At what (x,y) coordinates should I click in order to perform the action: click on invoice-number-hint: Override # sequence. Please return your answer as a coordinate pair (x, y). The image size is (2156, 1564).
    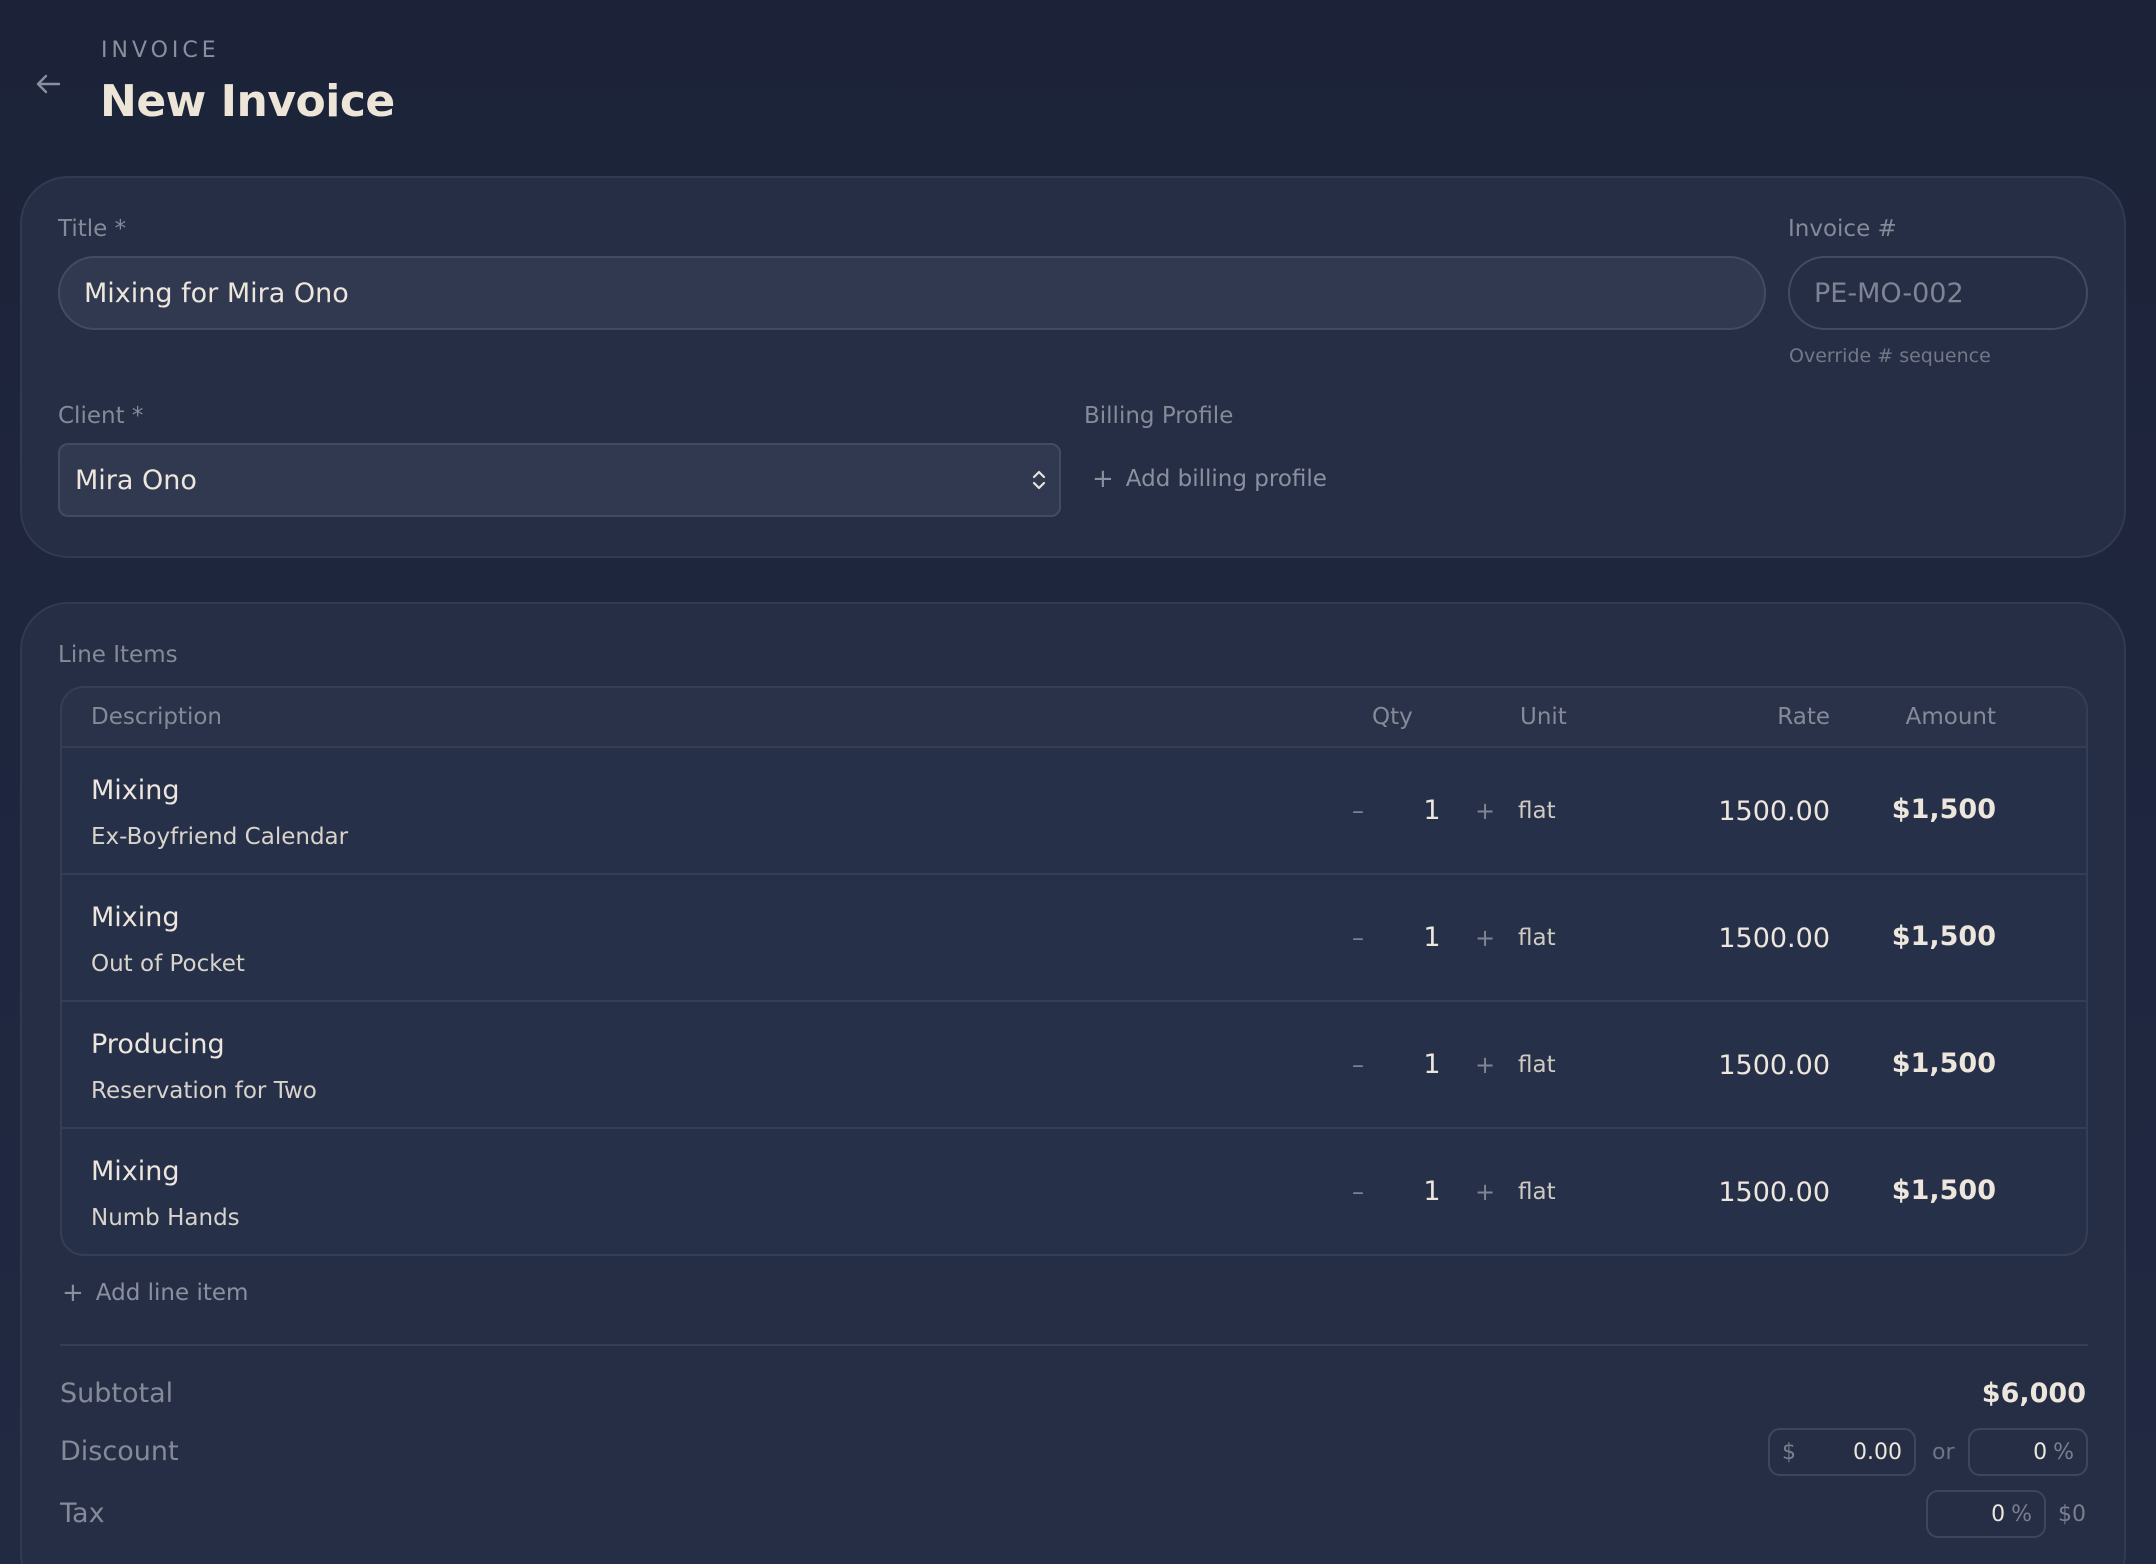
    Looking at the image, I should click on (1890, 356).